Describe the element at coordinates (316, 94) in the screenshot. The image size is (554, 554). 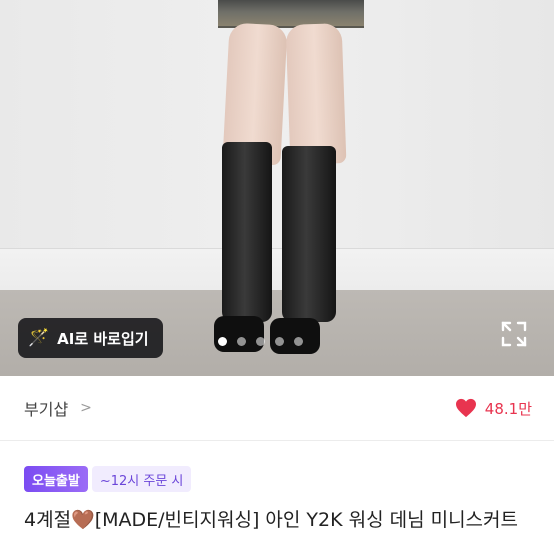
I see `photo-right-leg` at that location.